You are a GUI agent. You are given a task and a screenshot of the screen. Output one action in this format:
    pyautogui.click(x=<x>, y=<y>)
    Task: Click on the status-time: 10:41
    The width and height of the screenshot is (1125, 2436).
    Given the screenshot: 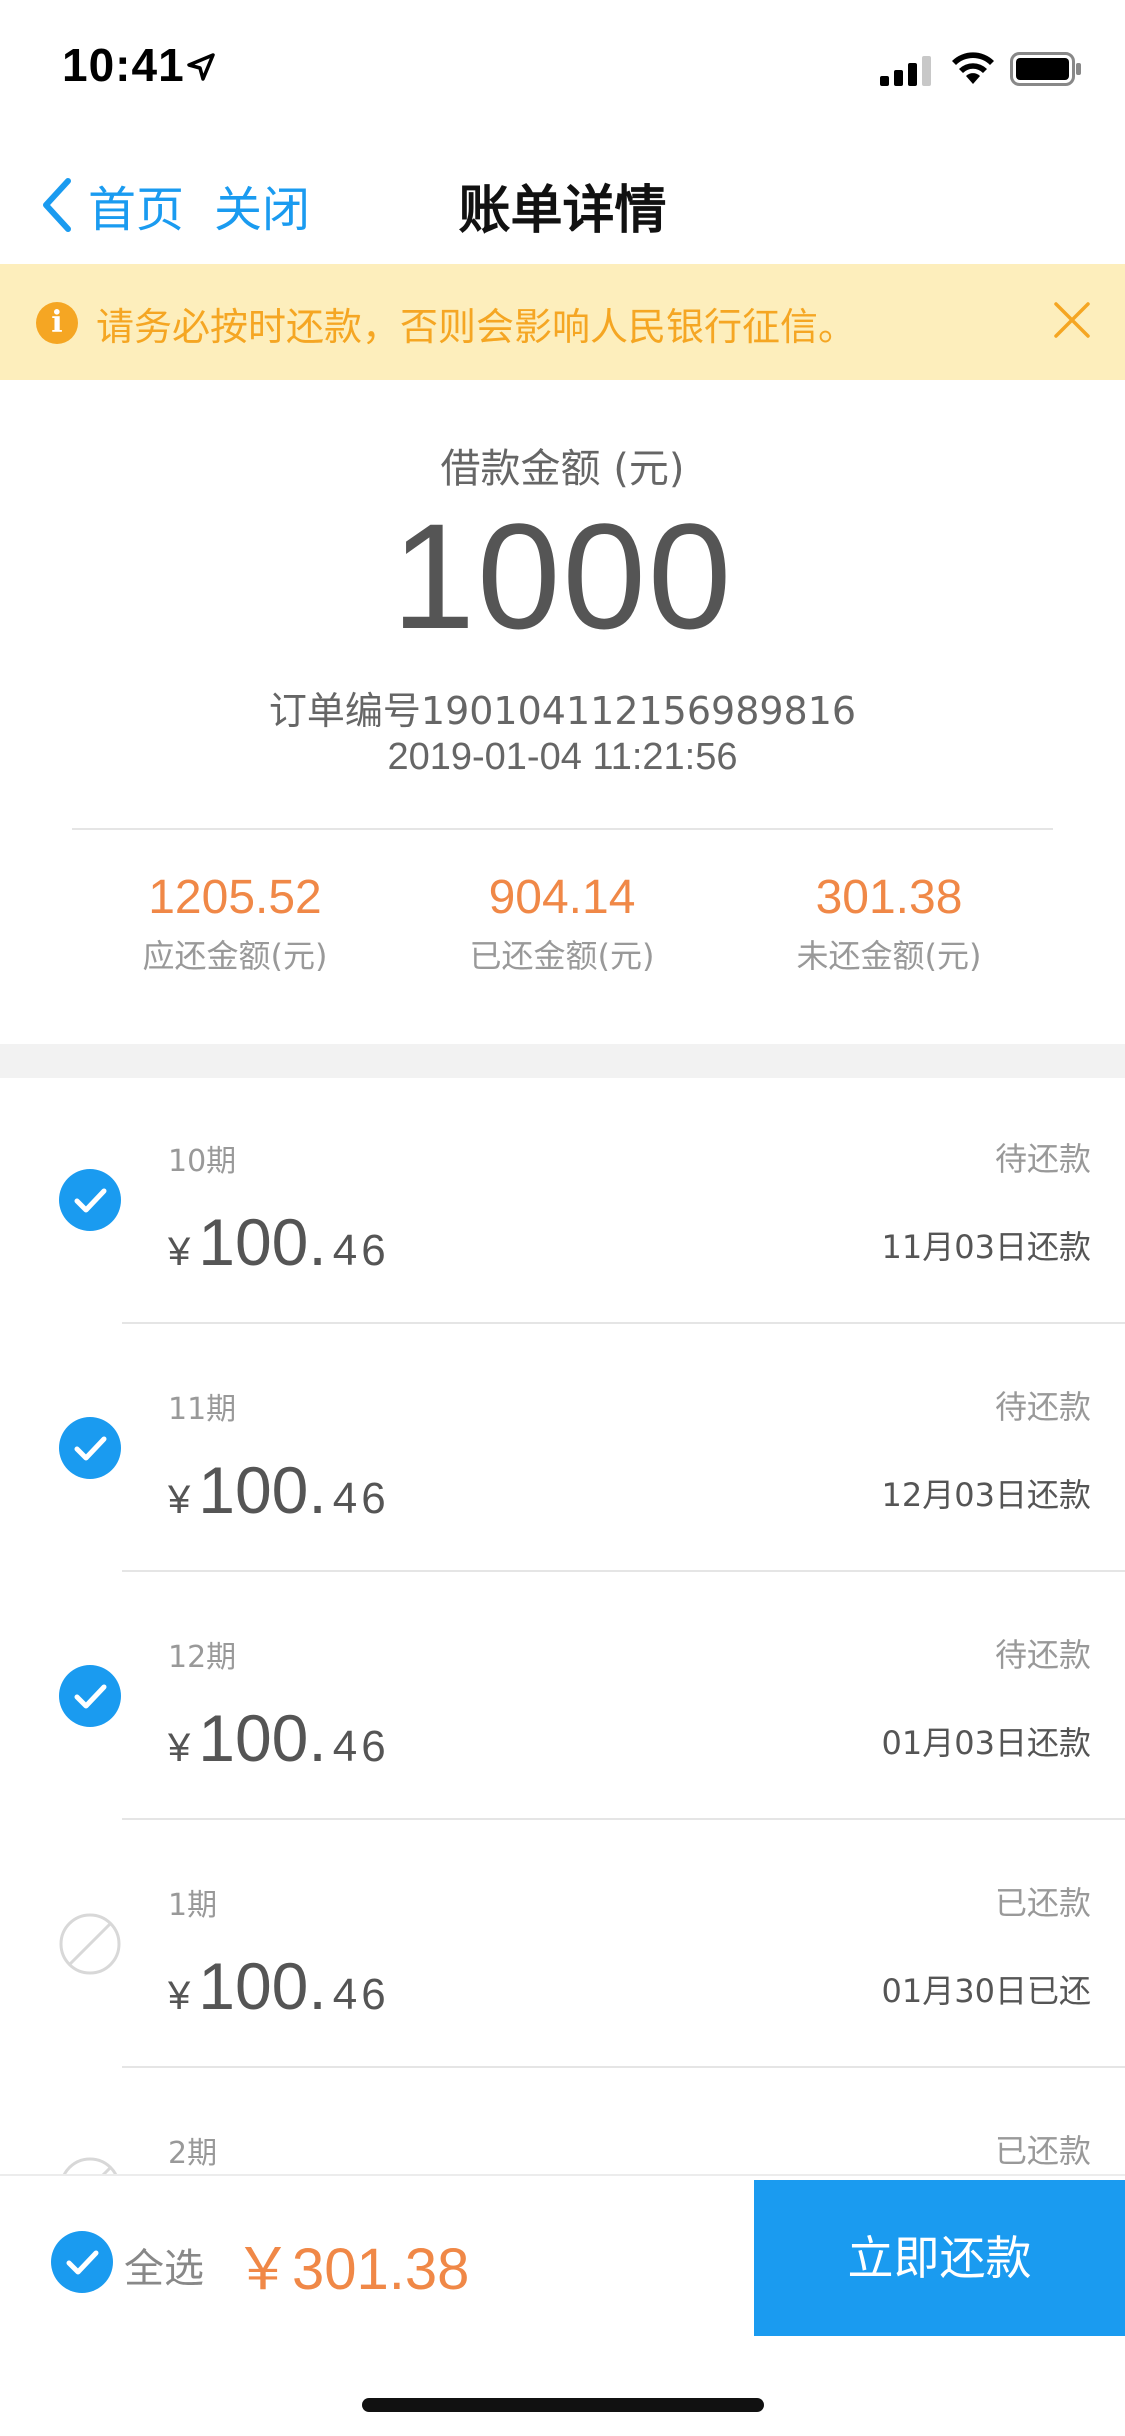 What is the action you would take?
    pyautogui.click(x=123, y=65)
    